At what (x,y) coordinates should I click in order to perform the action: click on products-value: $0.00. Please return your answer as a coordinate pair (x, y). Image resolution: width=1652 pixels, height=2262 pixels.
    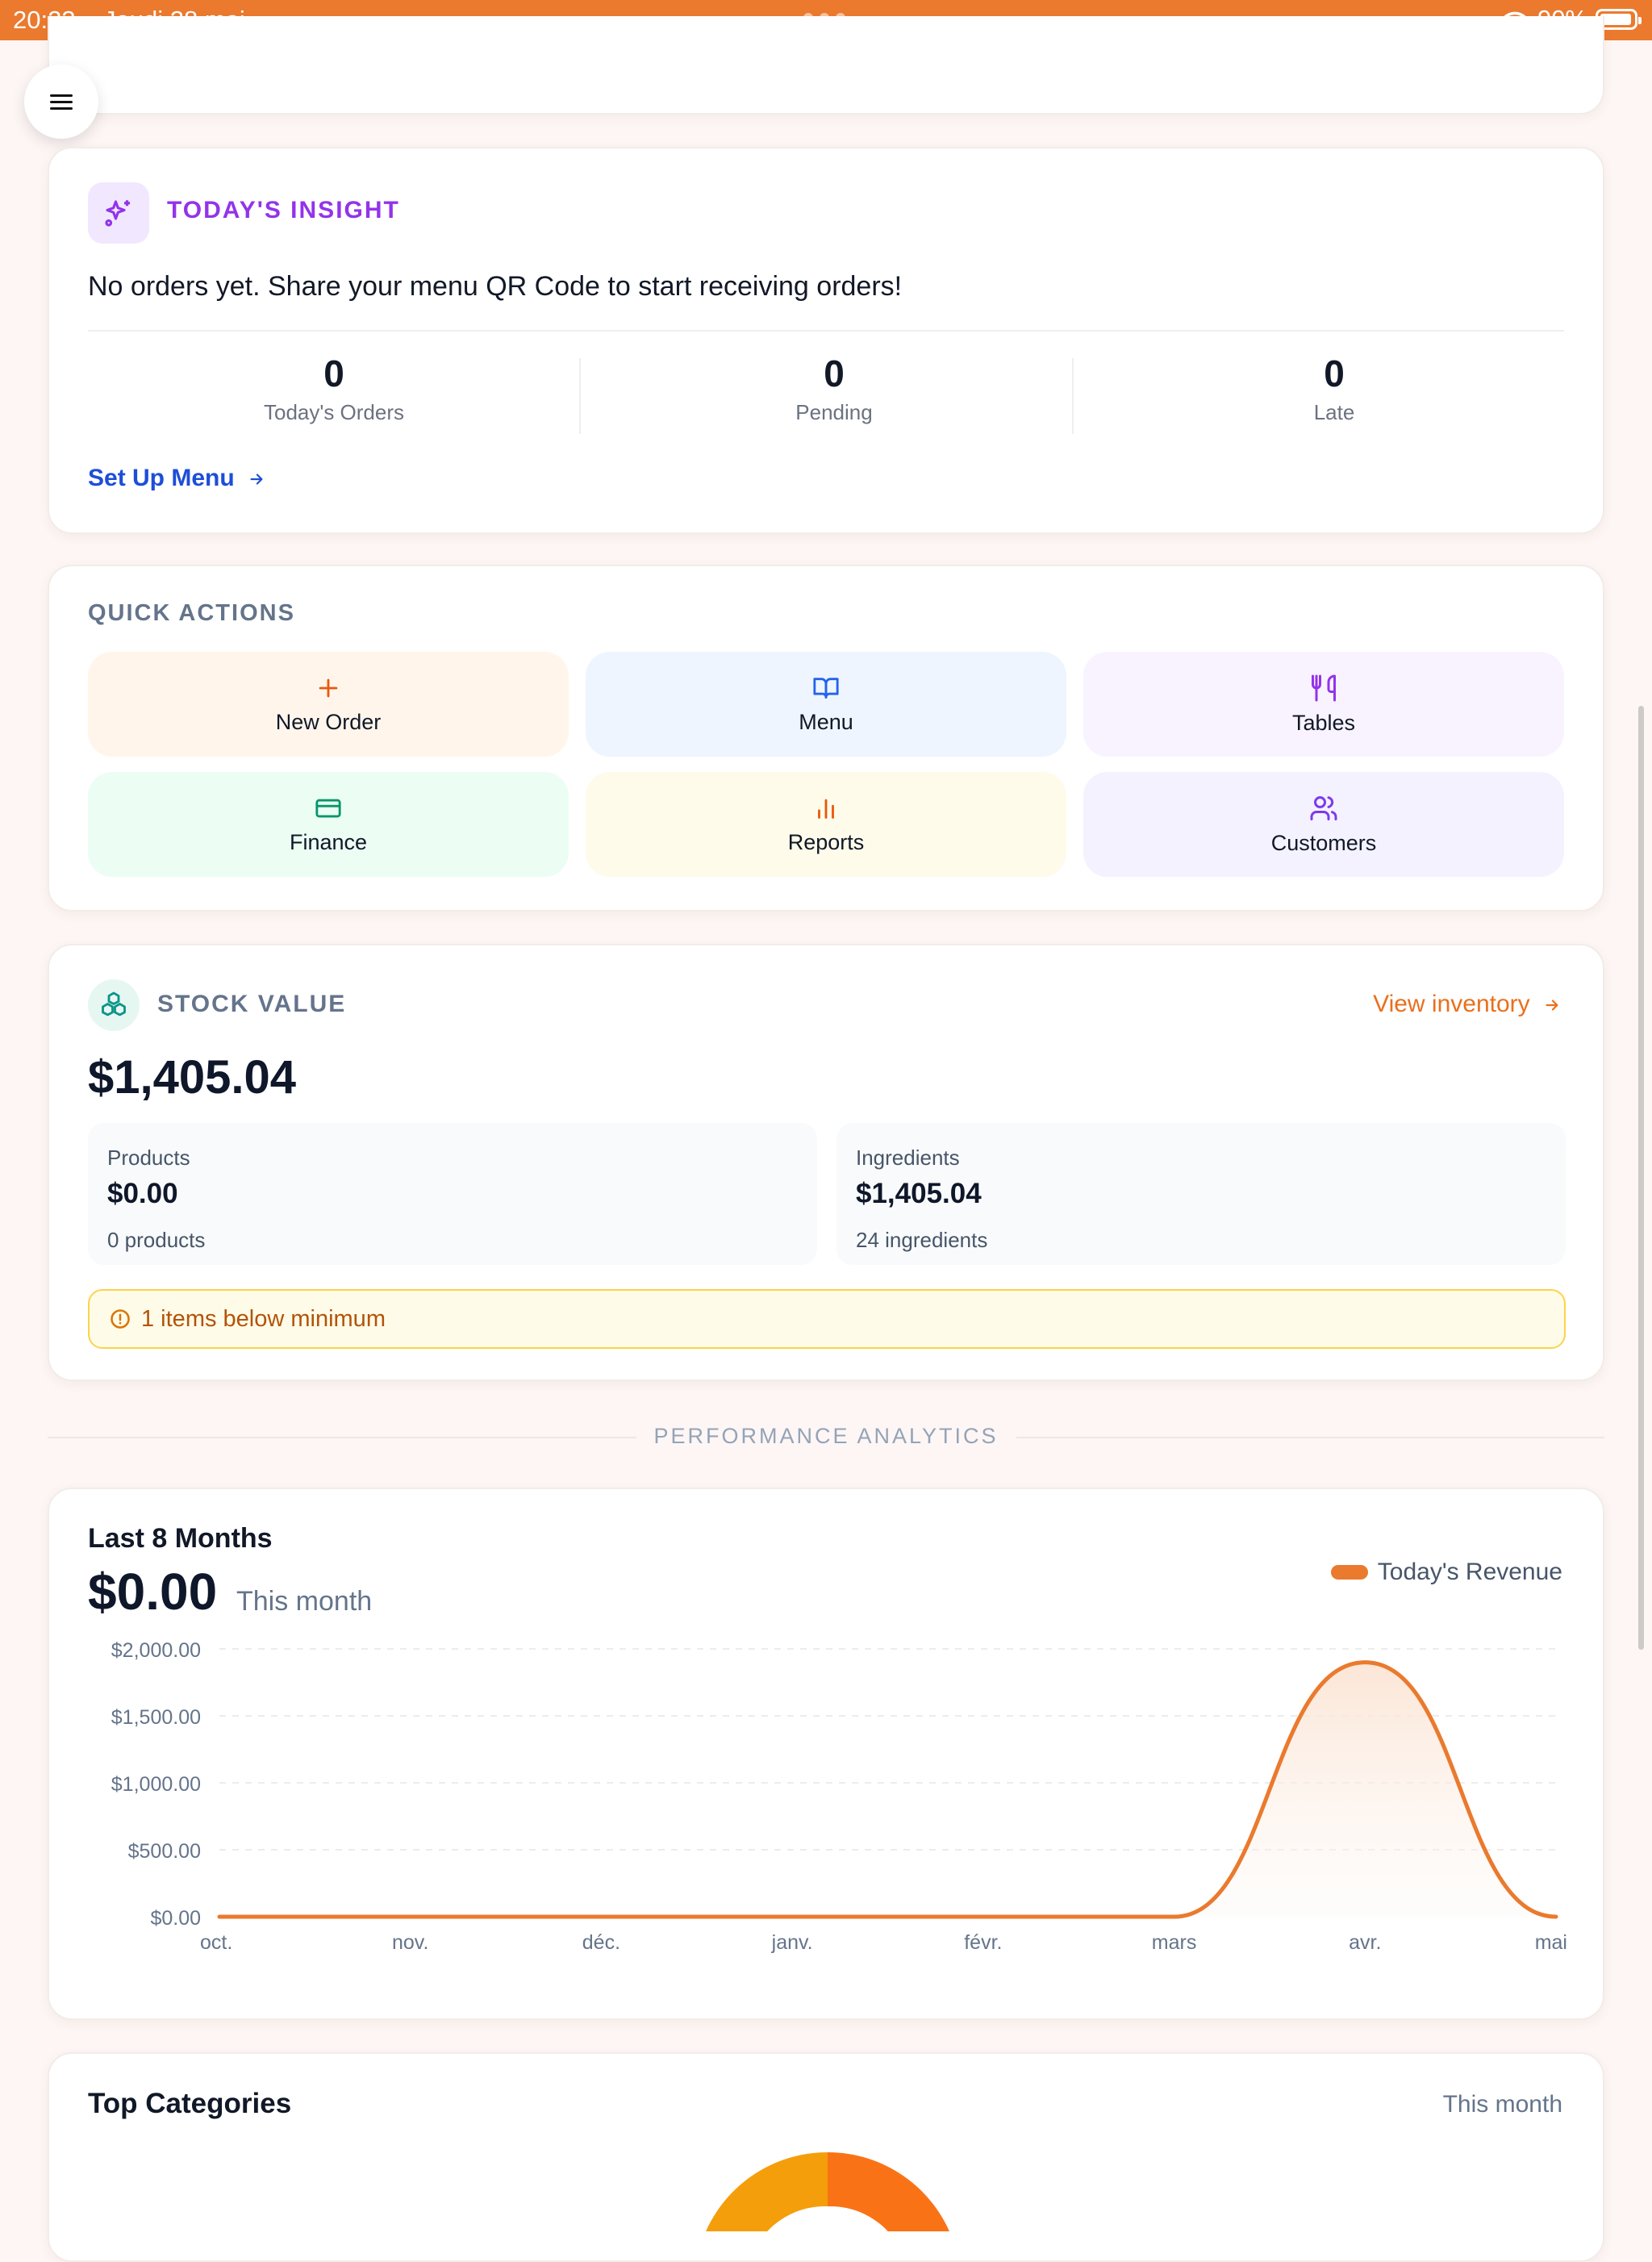
    Looking at the image, I should click on (142, 1193).